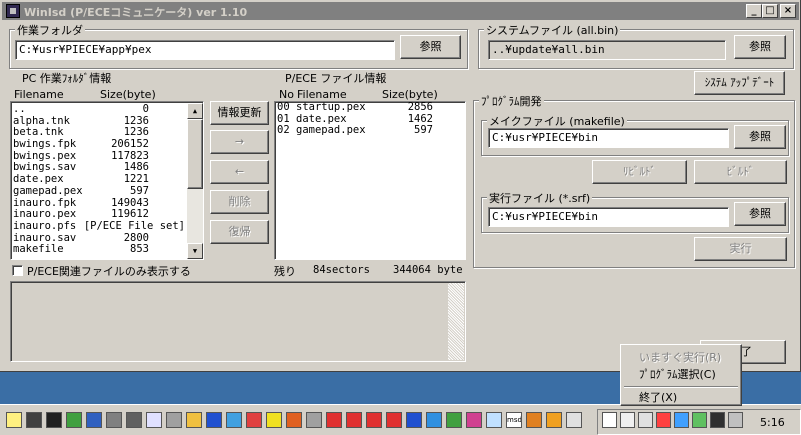 The height and width of the screenshot is (435, 801). I want to click on output-log, so click(238, 321).